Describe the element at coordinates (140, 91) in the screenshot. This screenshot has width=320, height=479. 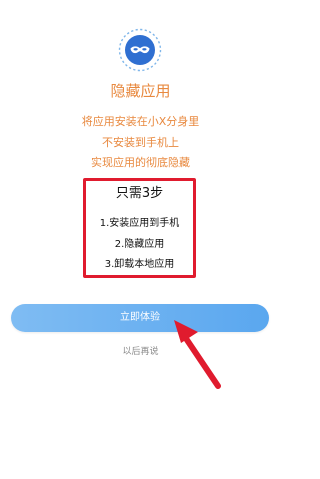
I see `page-title: 隐藏应用` at that location.